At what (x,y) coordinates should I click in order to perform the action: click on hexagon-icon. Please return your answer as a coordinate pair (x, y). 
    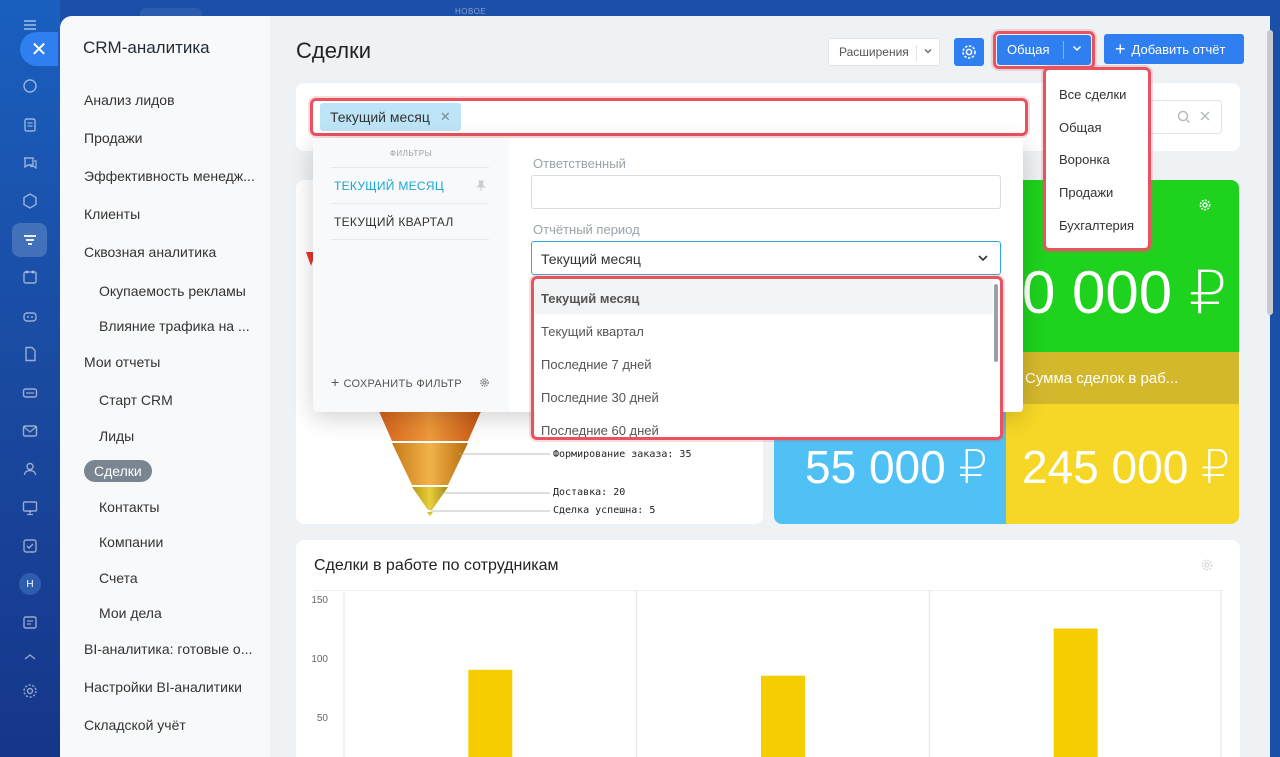
    Looking at the image, I should click on (30, 201).